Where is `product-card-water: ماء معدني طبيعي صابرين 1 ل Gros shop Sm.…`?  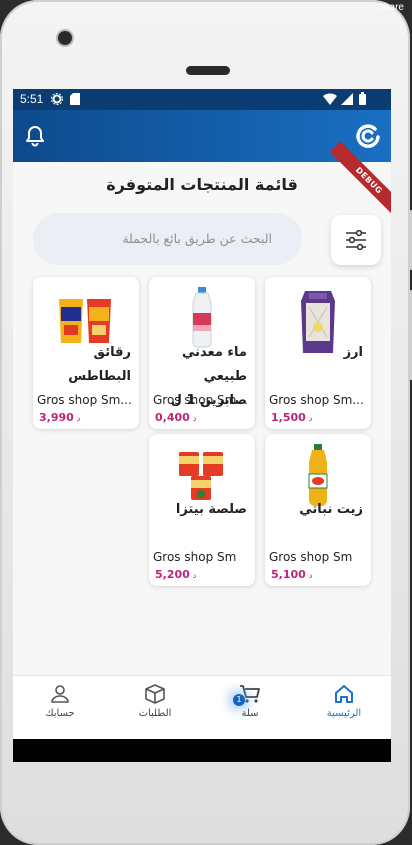
product-card-water: ماء معدني طبيعي صابرين 1 ل Gros shop Sm.… is located at coordinates (202, 353).